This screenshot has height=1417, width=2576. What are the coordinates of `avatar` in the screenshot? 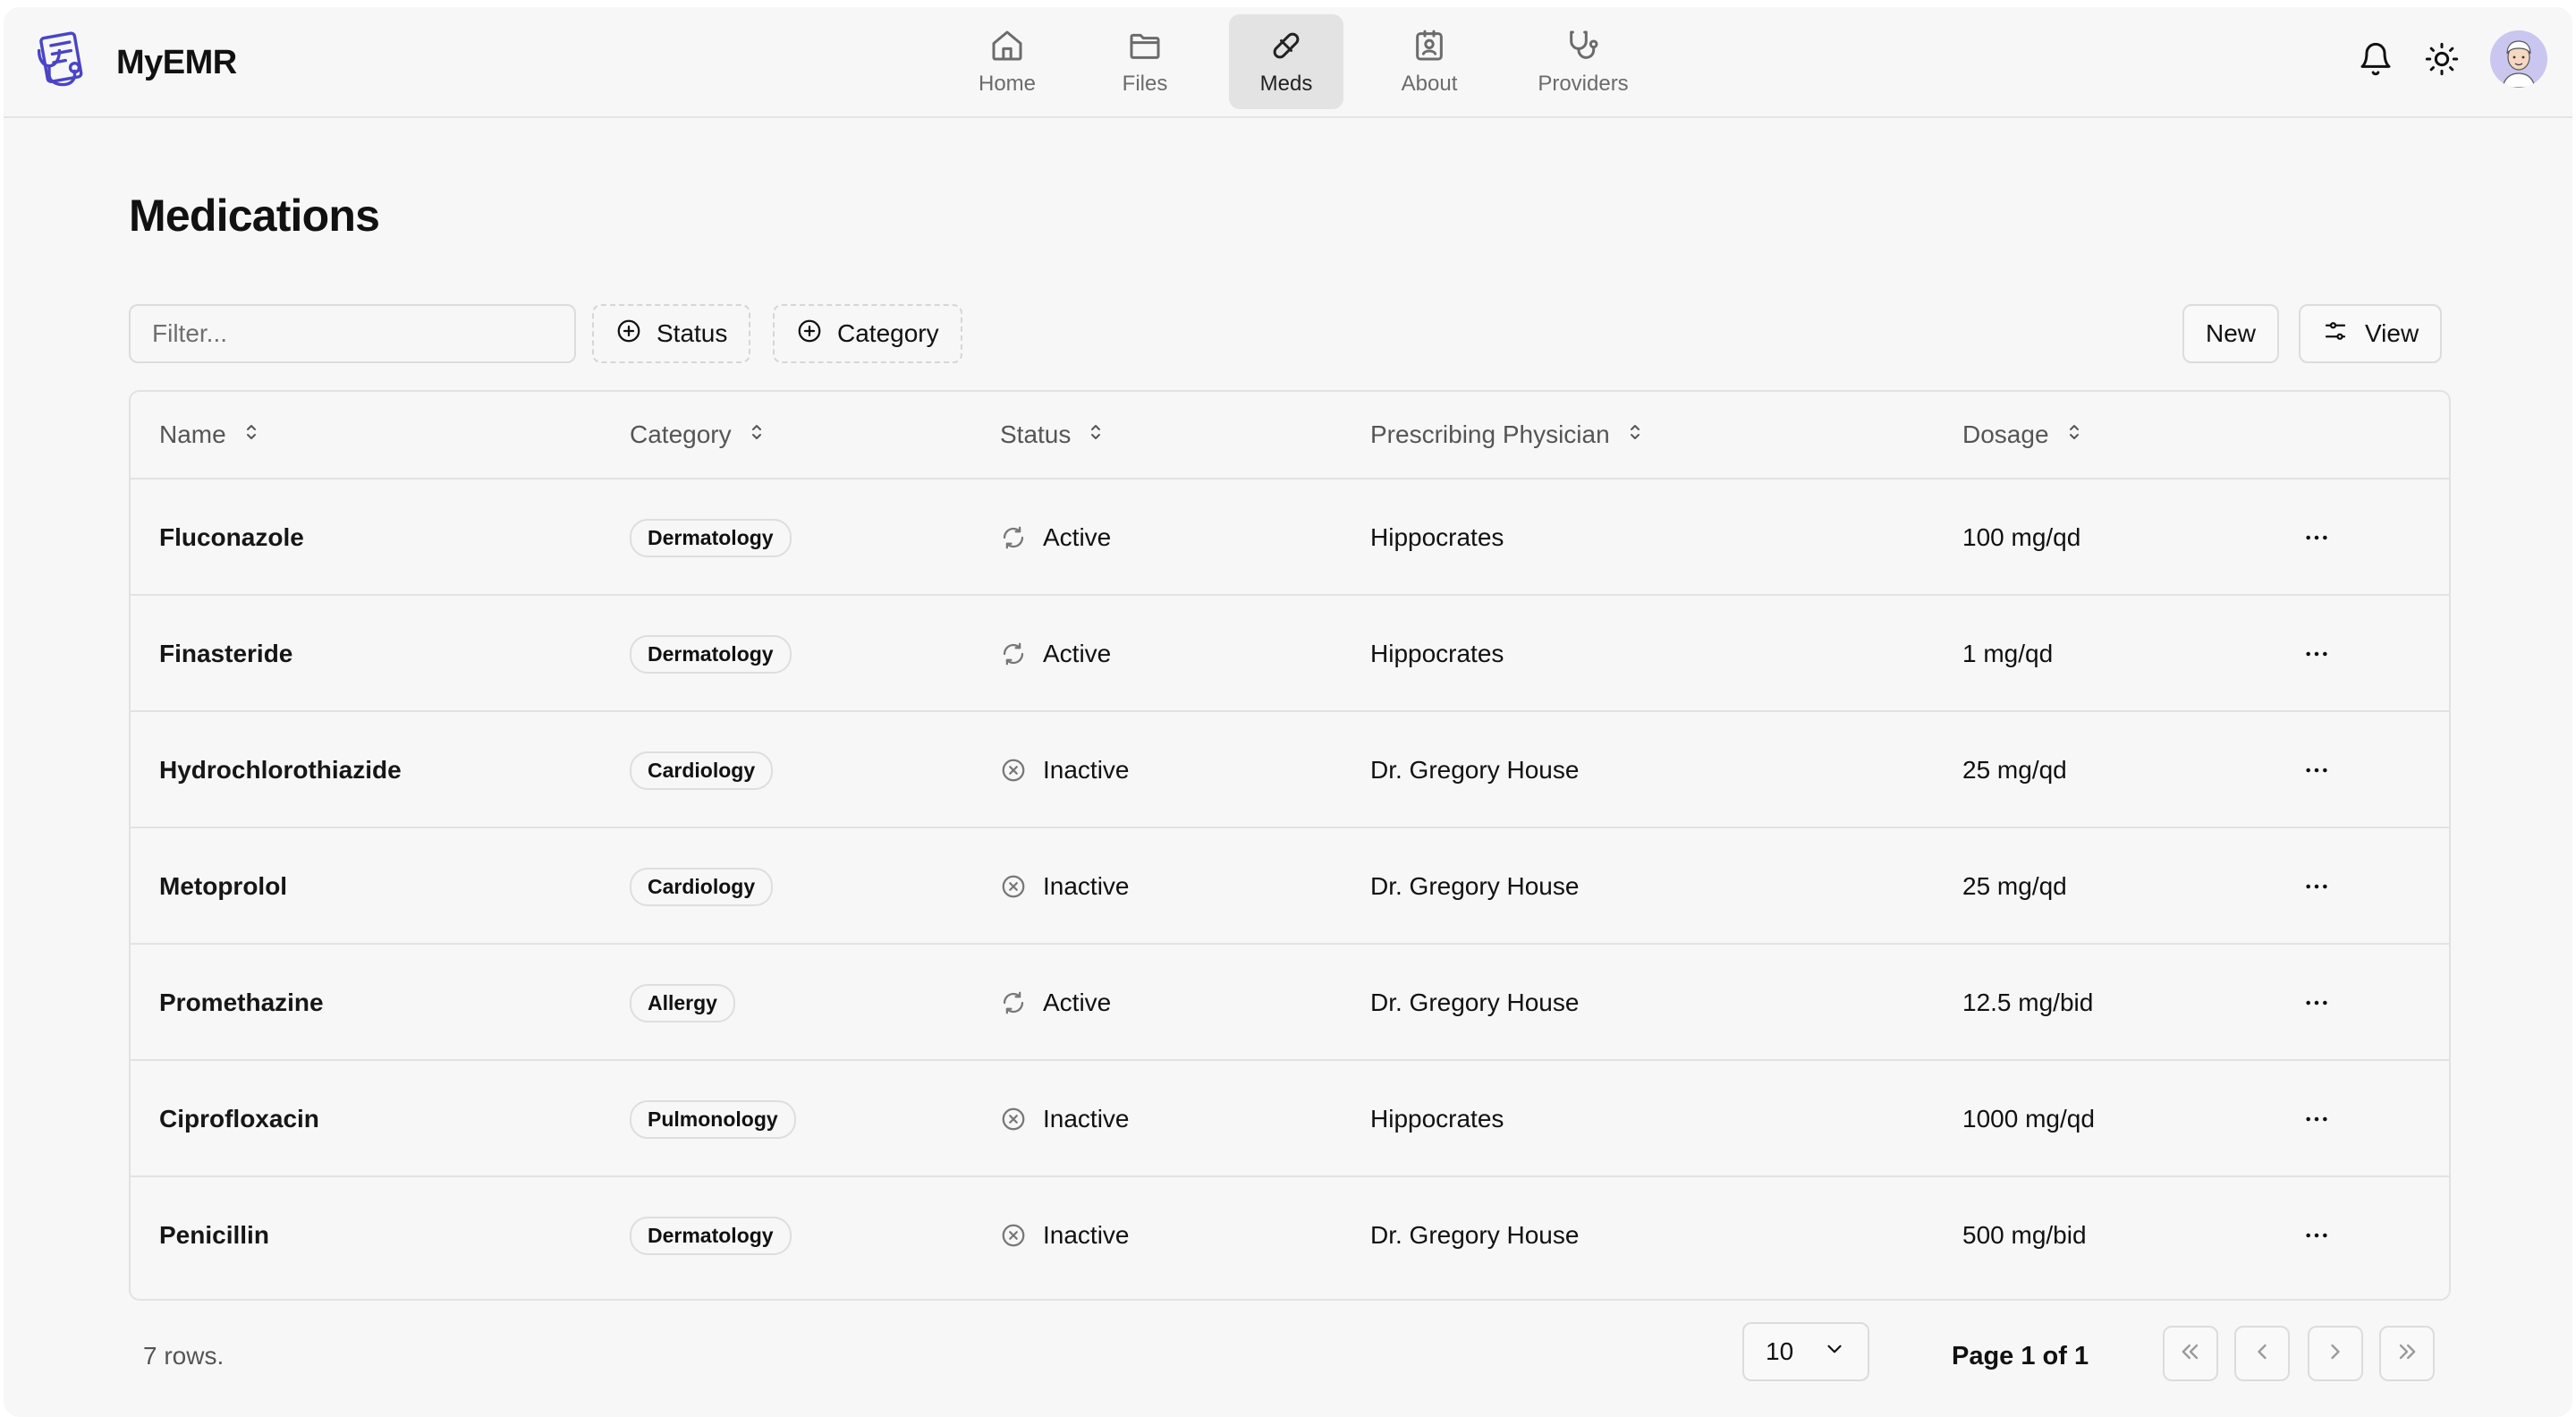 It's located at (2518, 59).